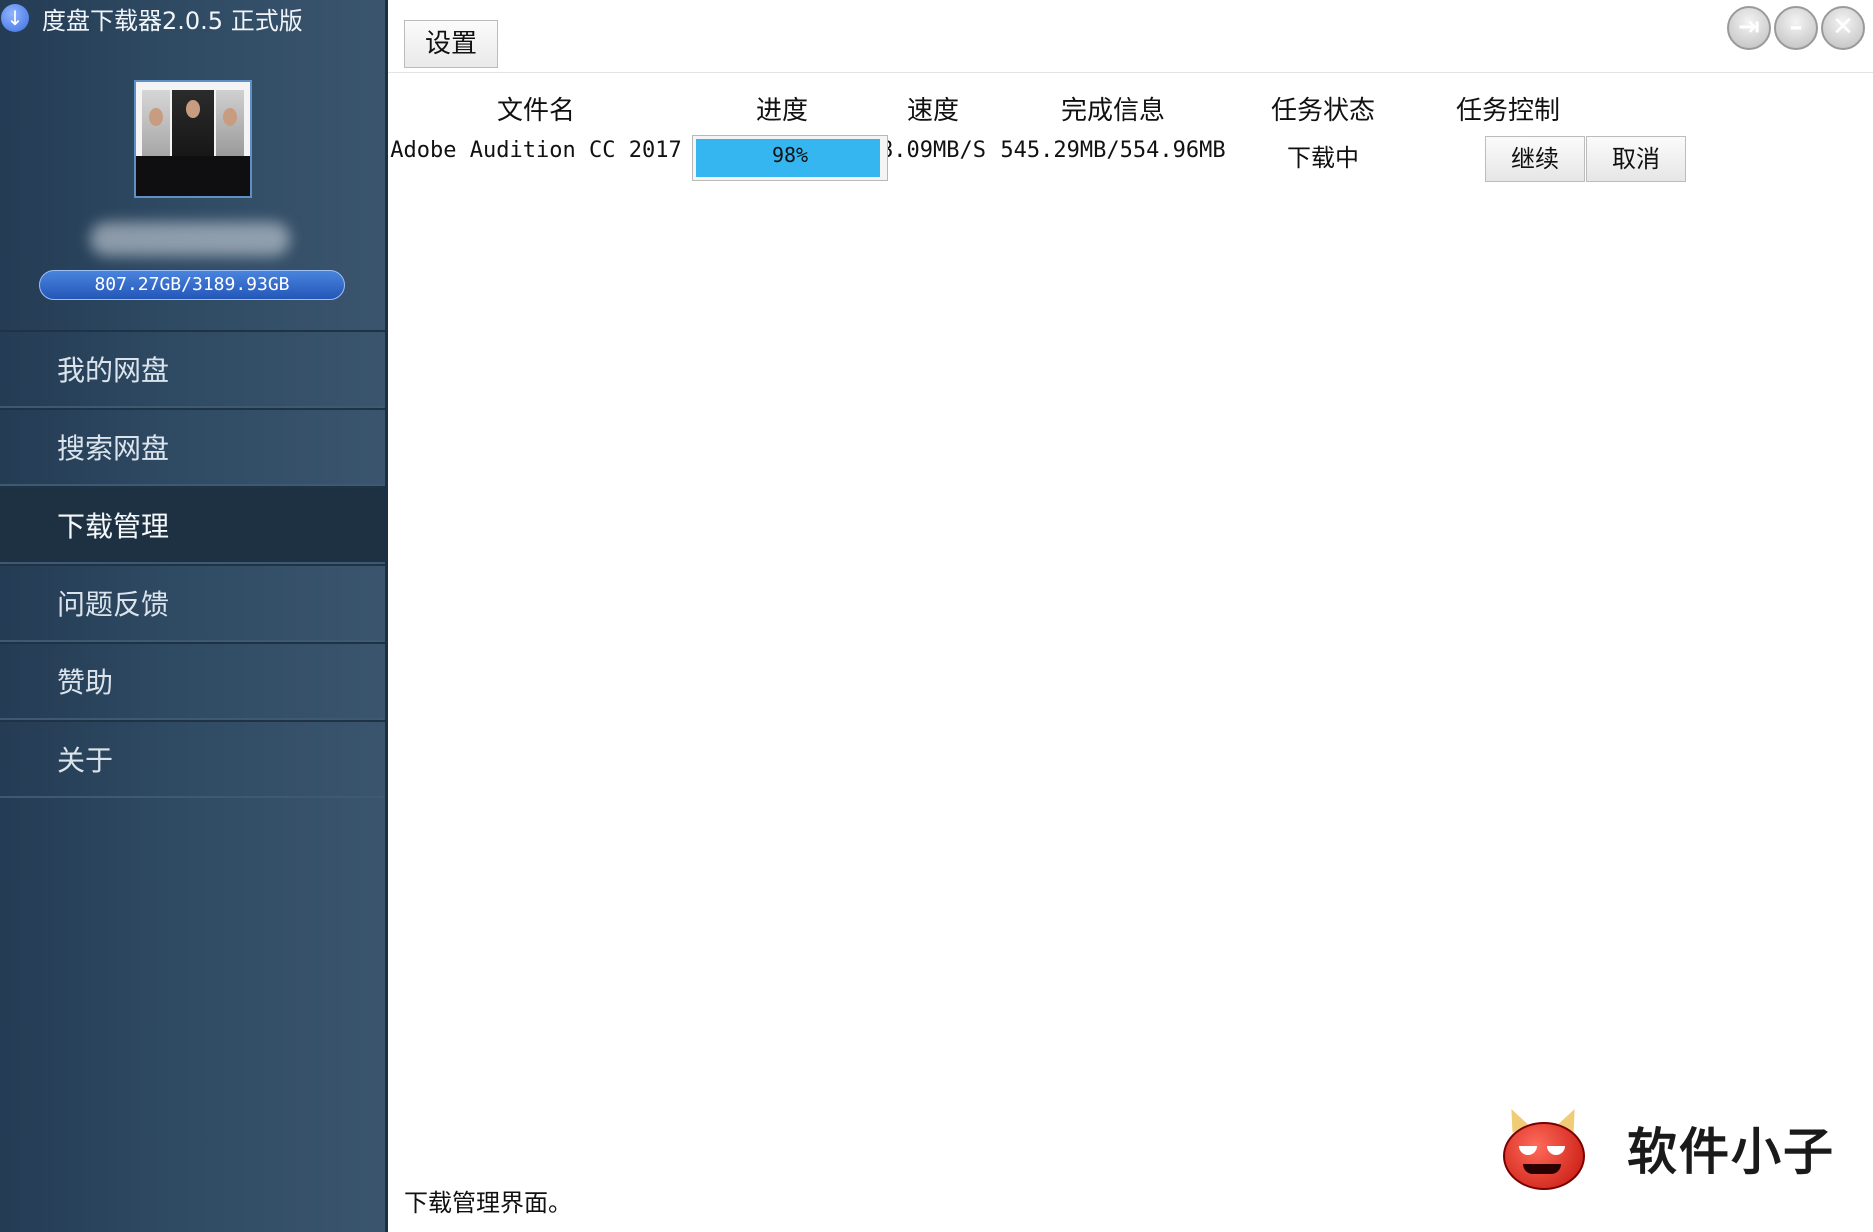 The width and height of the screenshot is (1873, 1232). I want to click on sidebar-item-my-disk: 我的网盘, so click(192, 369).